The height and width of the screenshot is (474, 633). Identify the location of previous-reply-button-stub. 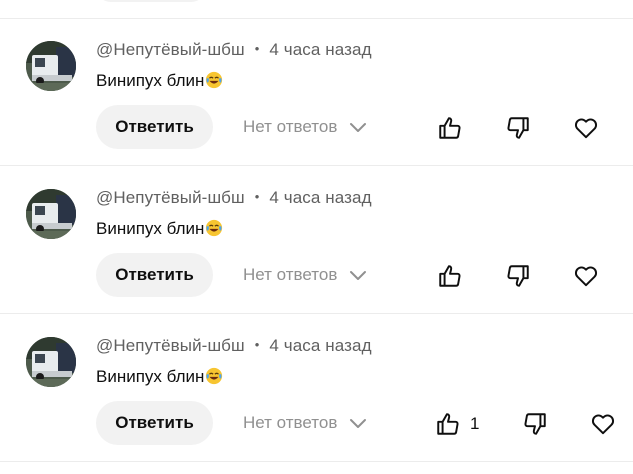
(151, 1).